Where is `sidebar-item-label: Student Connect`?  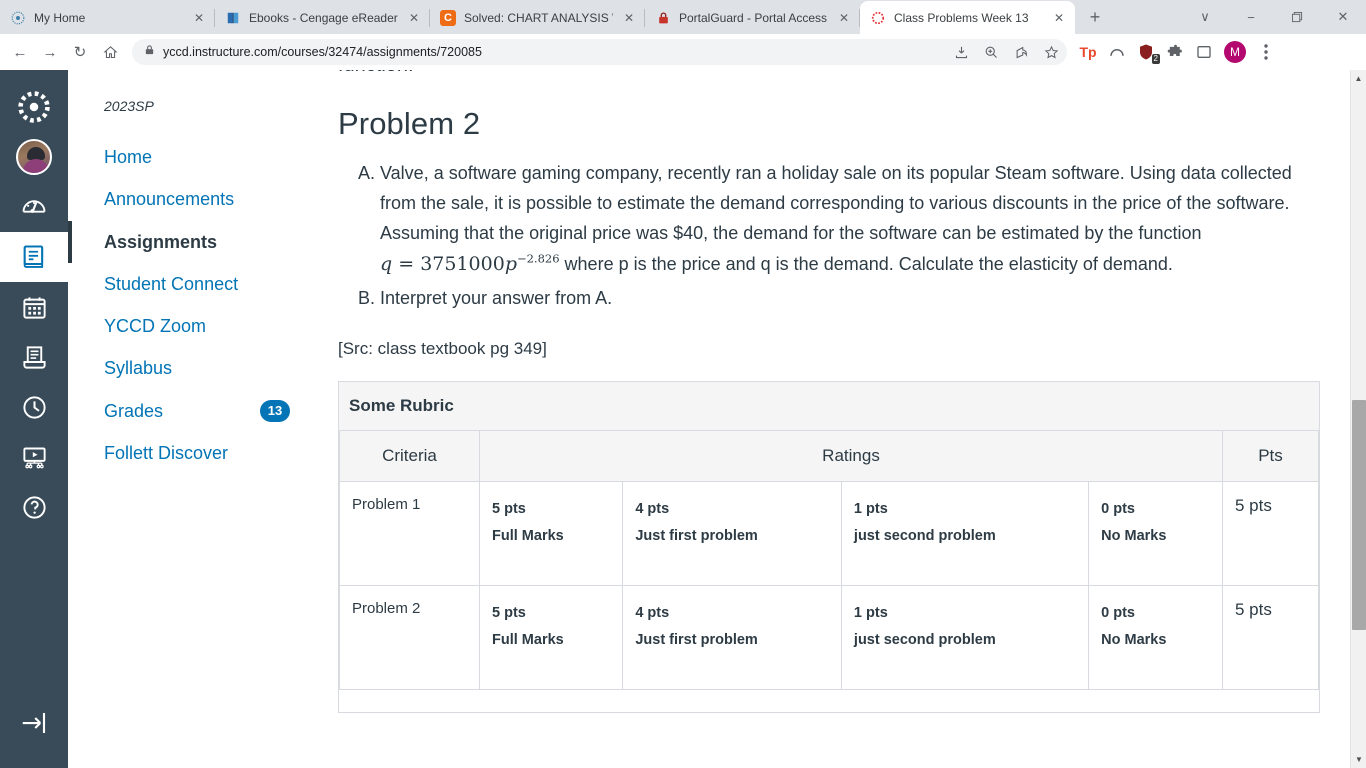
sidebar-item-label: Student Connect is located at coordinates (171, 283).